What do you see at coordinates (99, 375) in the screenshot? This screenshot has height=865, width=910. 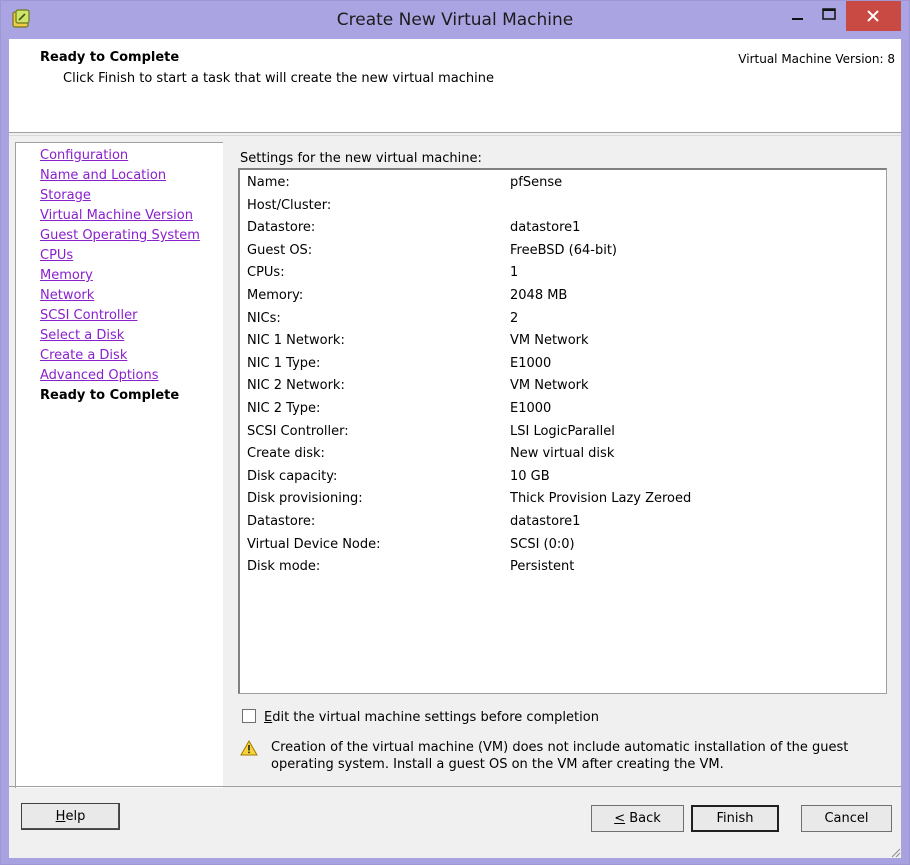 I see `nav-step-advanced-options: Advanced Options` at bounding box center [99, 375].